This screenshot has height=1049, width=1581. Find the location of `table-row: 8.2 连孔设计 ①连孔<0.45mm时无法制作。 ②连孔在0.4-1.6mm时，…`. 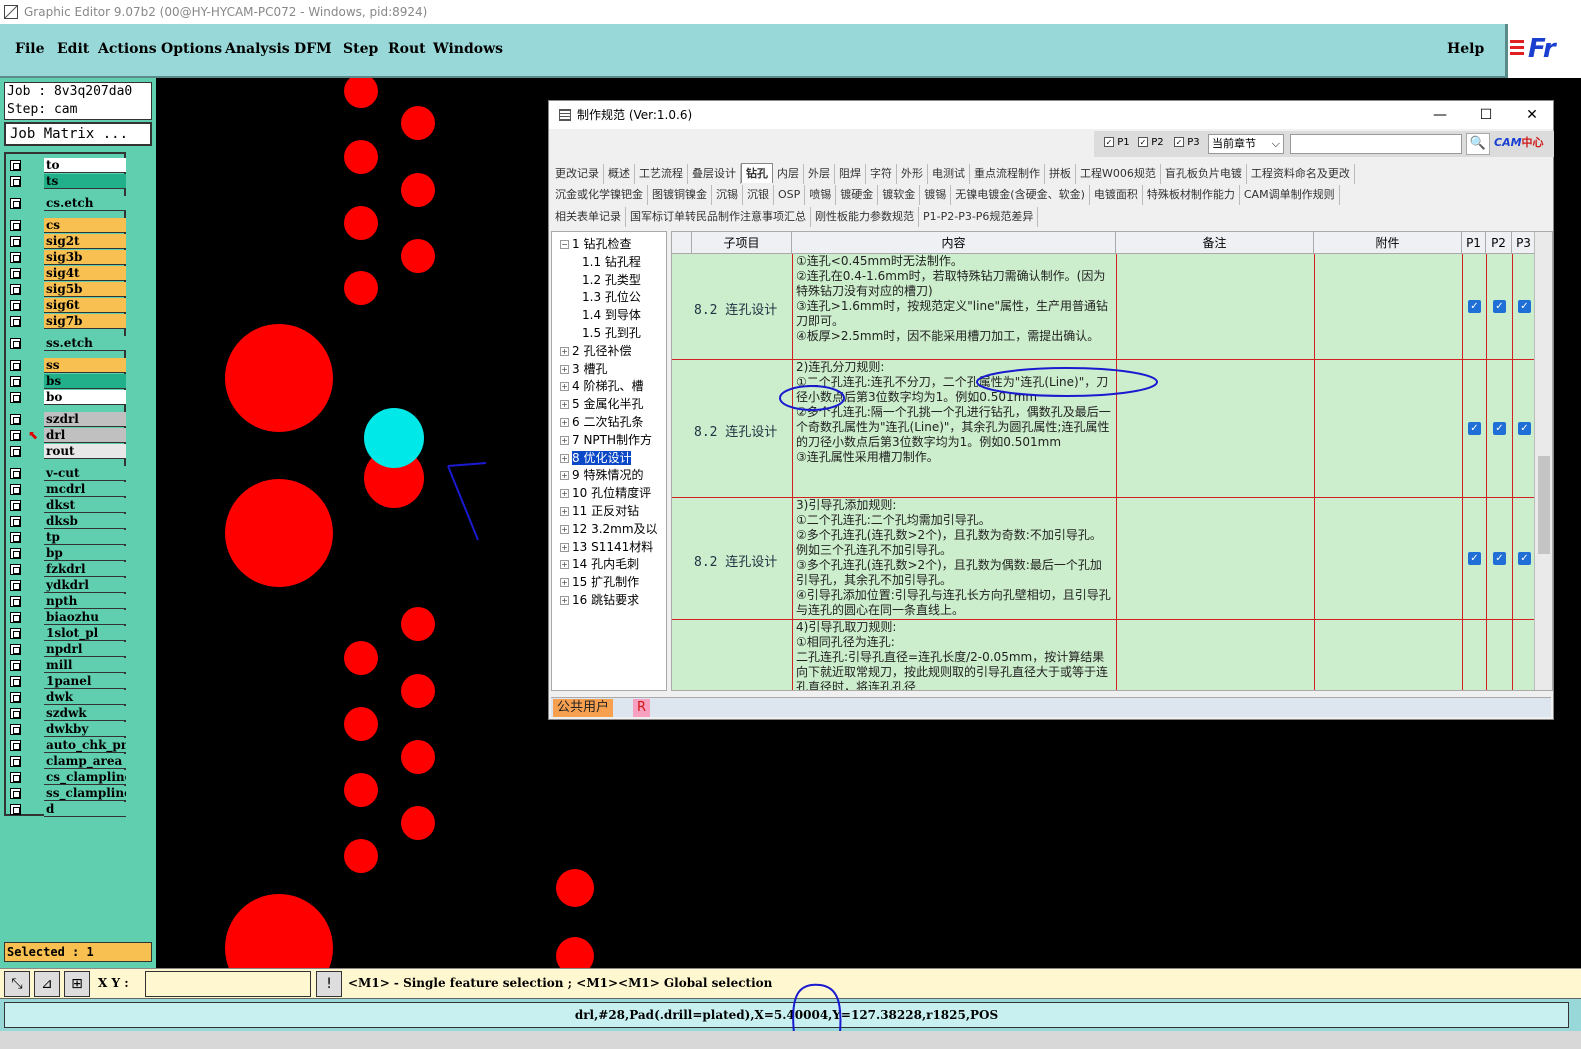

table-row: 8.2 连孔设计 ①连孔<0.45mm时无法制作。 ②连孔在0.4-1.6mm时，… is located at coordinates (1104, 307).